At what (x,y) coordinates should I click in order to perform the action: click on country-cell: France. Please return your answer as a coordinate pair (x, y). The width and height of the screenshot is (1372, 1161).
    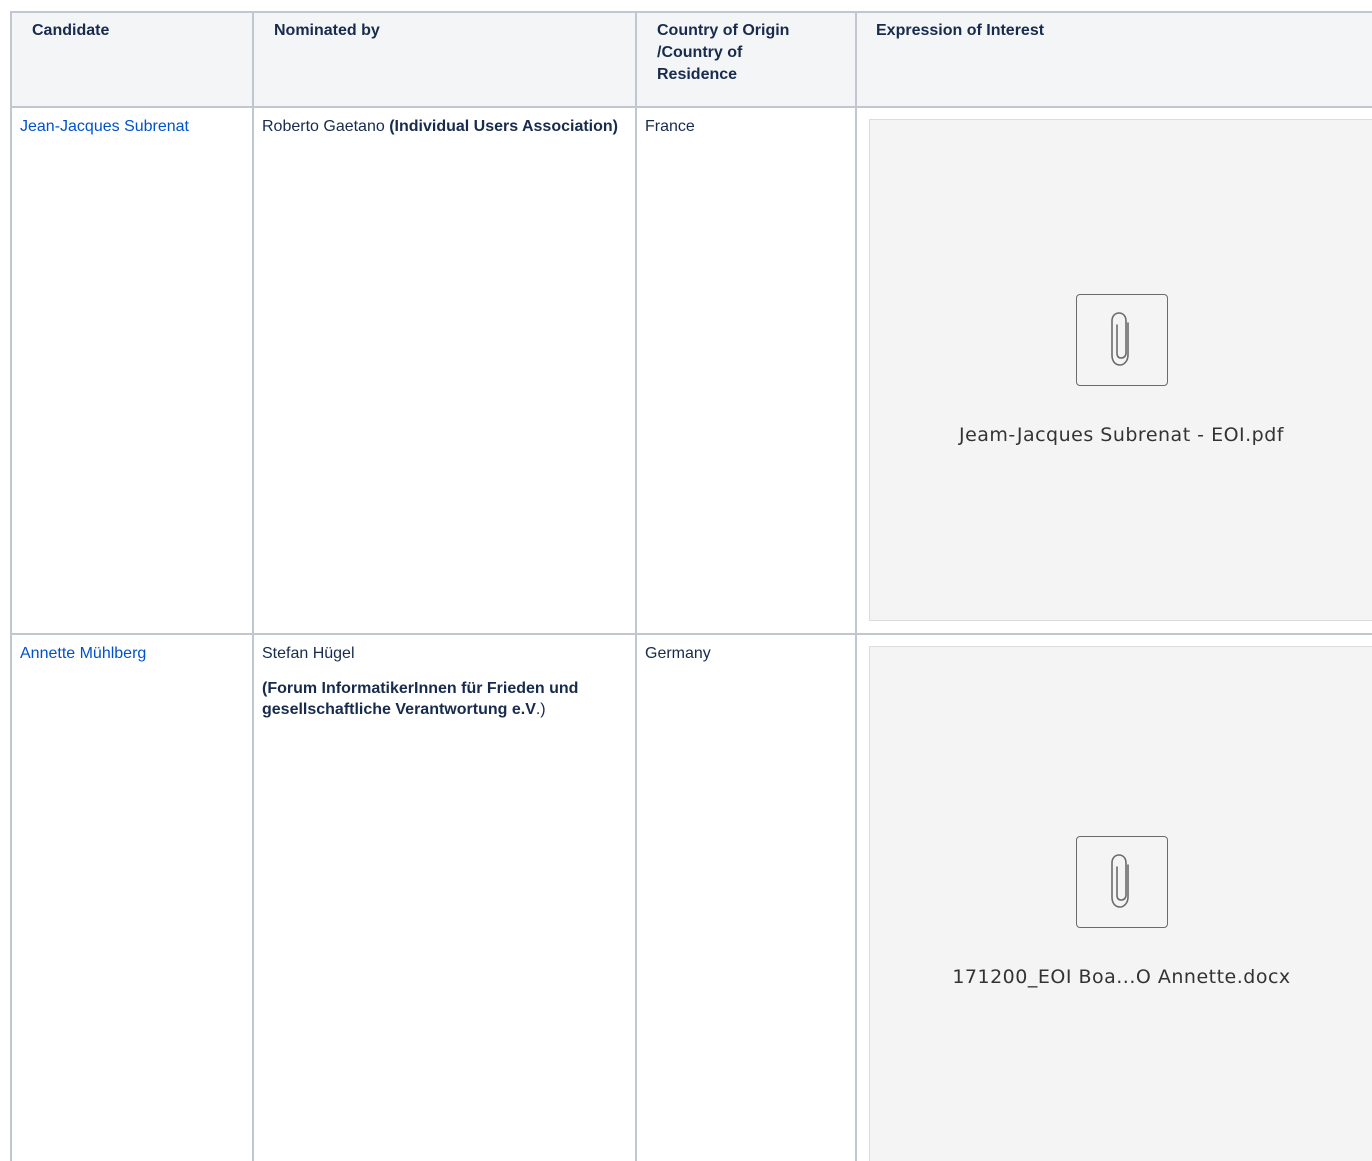
    Looking at the image, I should click on (746, 370).